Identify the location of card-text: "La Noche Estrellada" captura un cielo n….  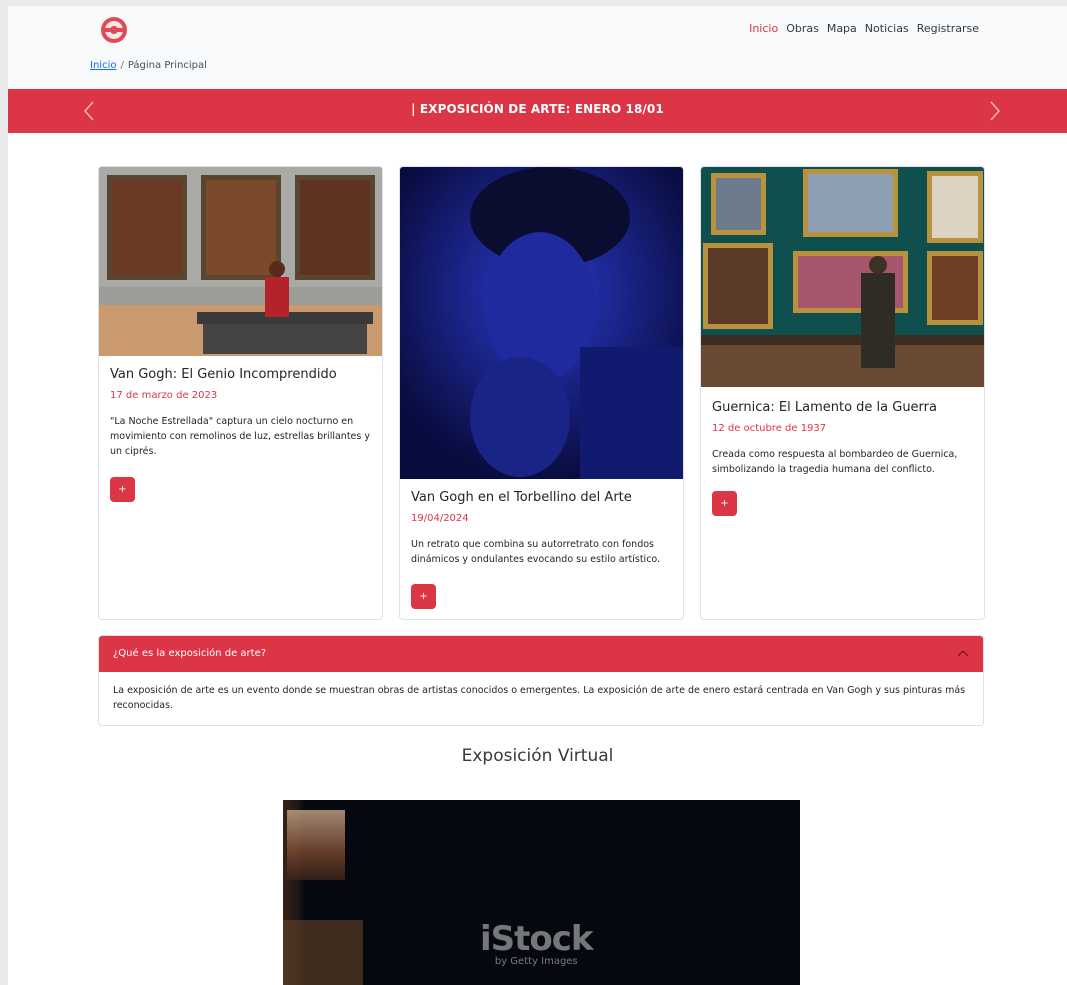
(240, 436).